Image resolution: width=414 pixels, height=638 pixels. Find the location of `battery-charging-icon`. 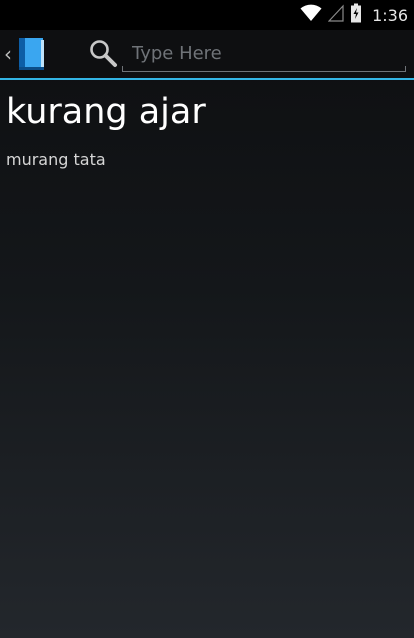

battery-charging-icon is located at coordinates (356, 15).